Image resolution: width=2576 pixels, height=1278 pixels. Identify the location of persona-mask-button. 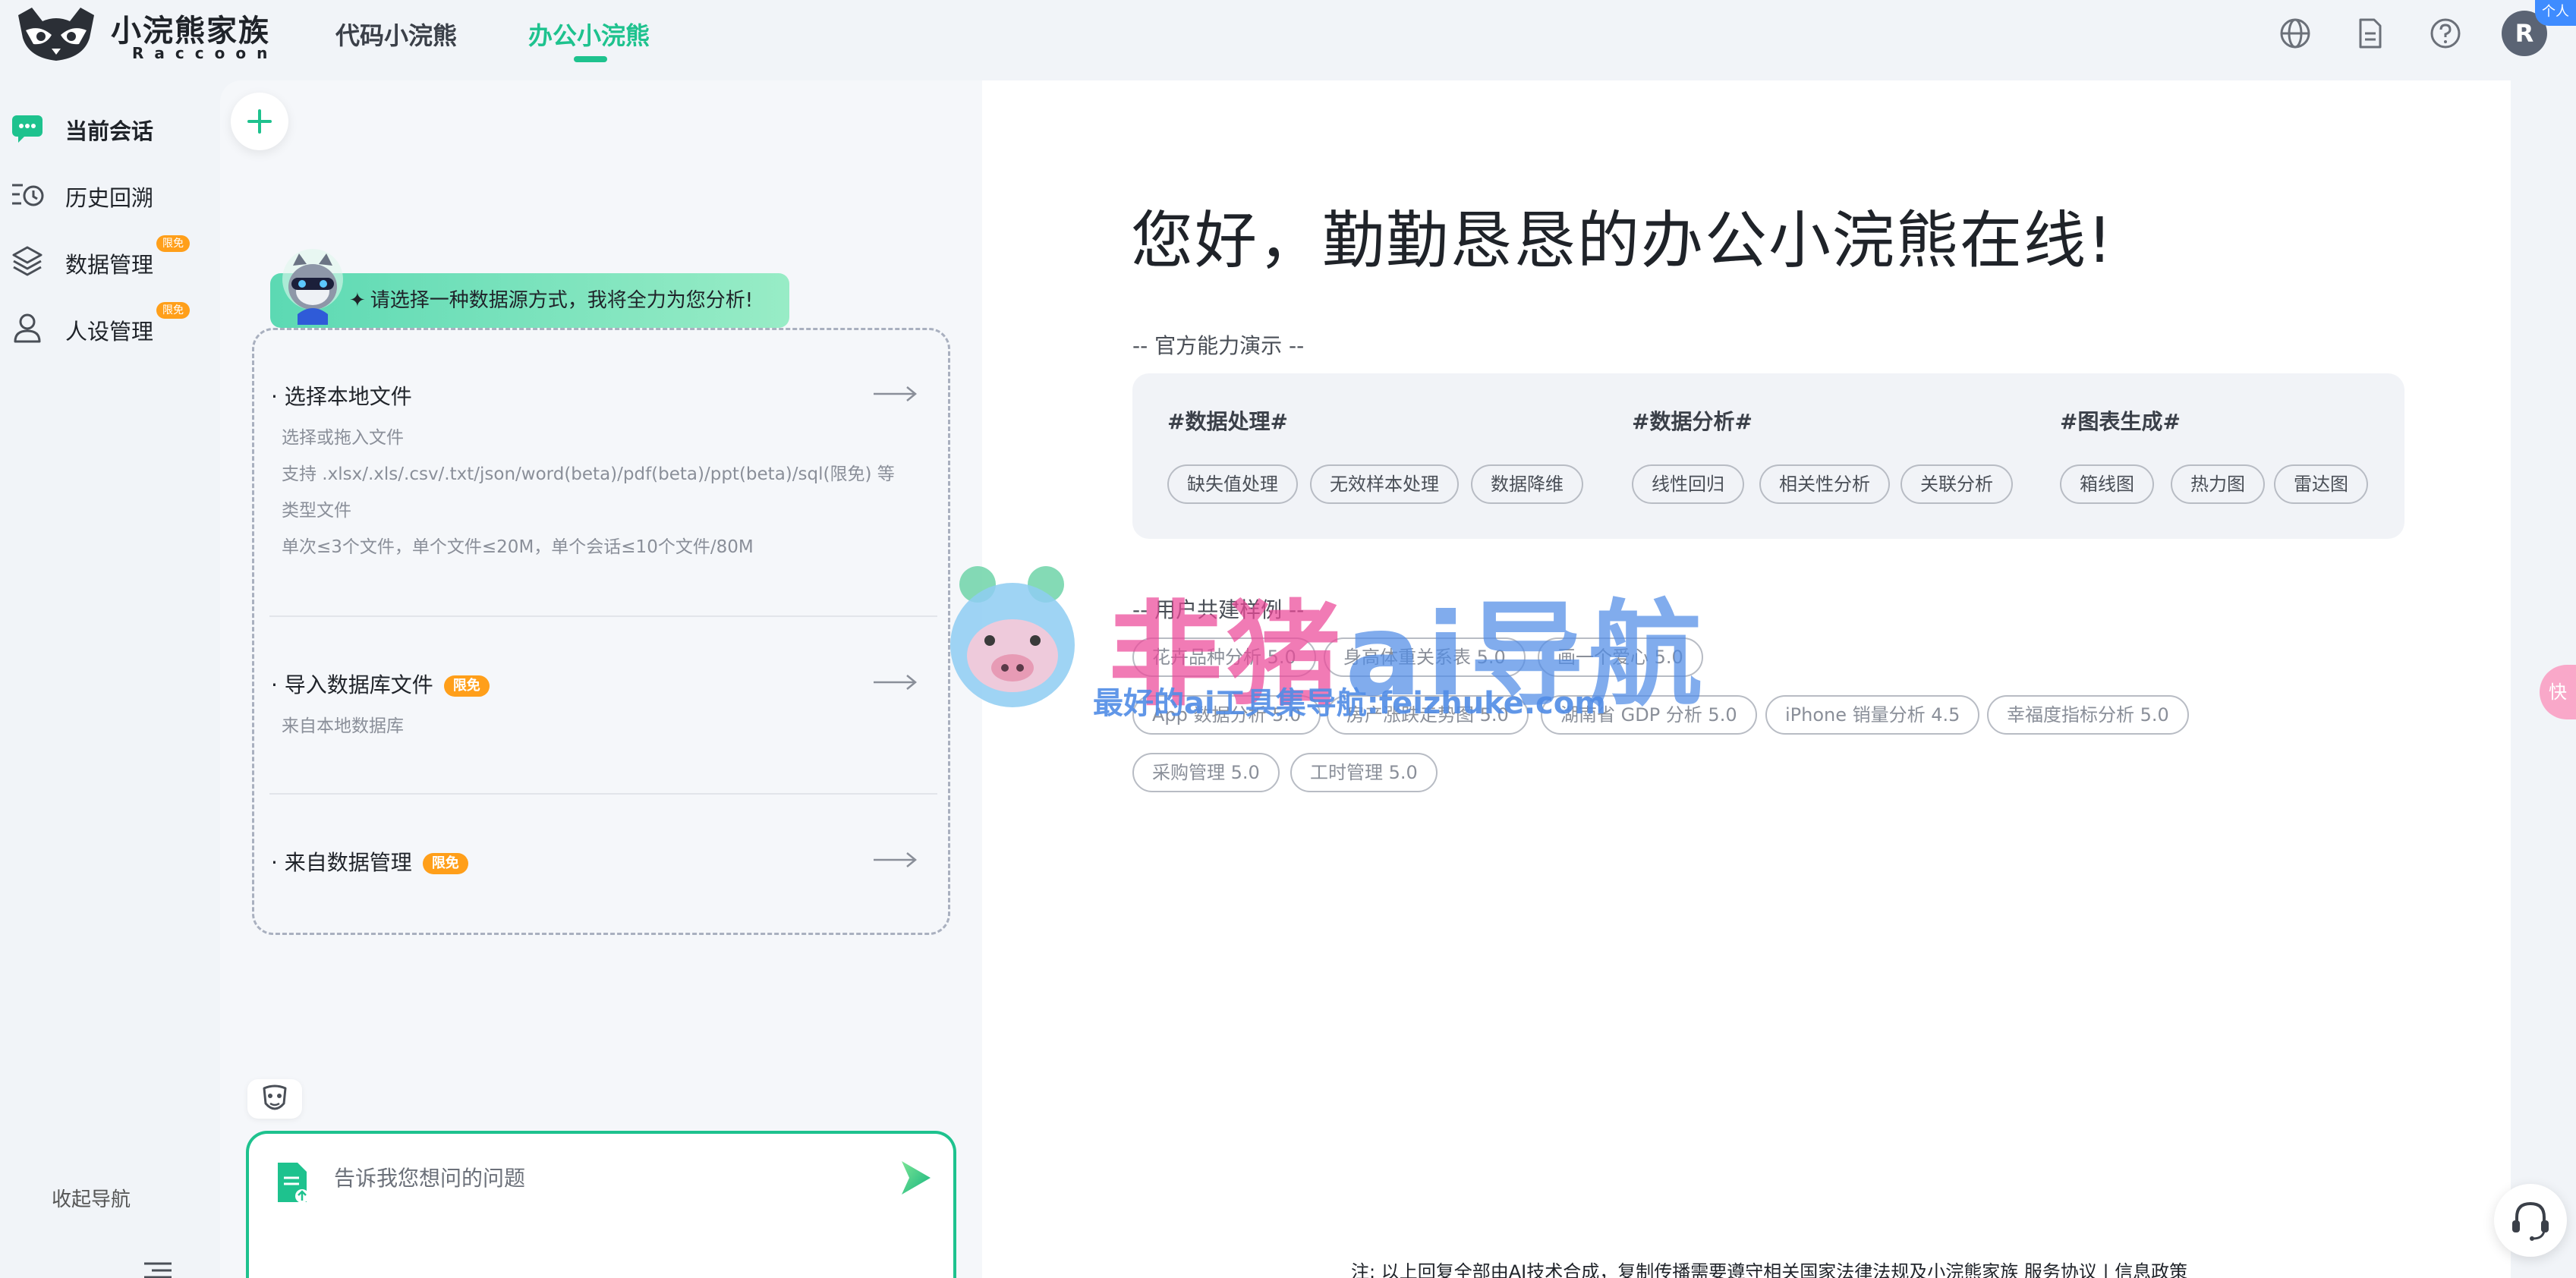
(274, 1099).